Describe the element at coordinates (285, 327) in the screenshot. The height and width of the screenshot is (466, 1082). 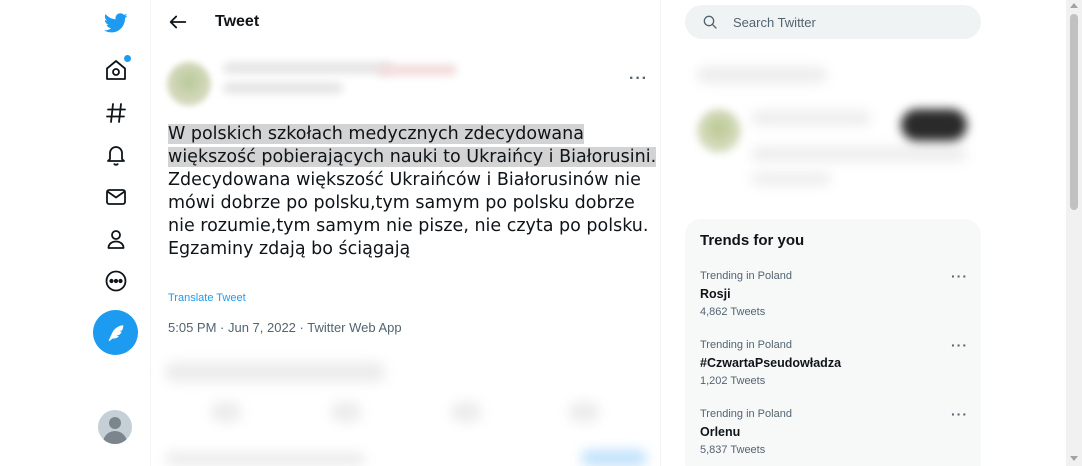
I see `tweet-timestamp: 5:05 PM · Jun 7, 2022 · Twitter Web App` at that location.